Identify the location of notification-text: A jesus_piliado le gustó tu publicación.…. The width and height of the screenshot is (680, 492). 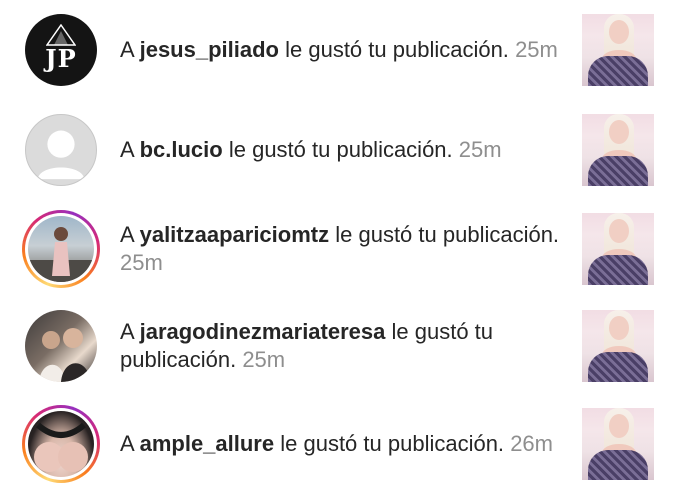
(340, 50).